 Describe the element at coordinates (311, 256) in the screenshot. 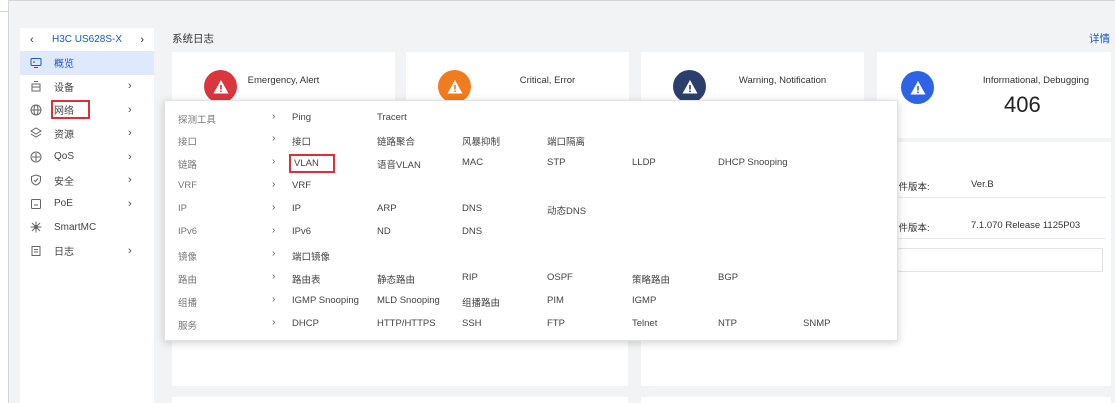

I see `menu-item: 端口镜像` at that location.